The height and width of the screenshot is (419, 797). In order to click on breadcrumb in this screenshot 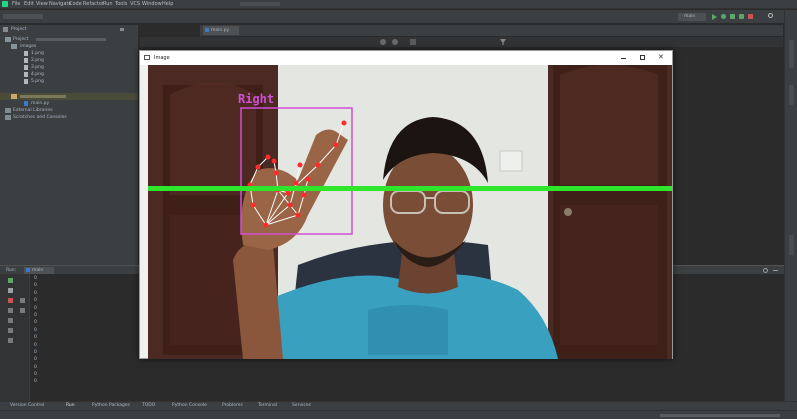, I will do `click(23, 16)`.